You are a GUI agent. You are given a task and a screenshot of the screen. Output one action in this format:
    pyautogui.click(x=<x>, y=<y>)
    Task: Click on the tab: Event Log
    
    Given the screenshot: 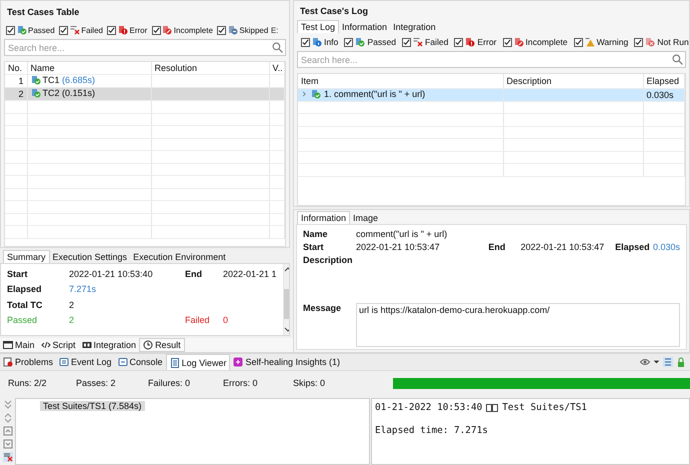 What is the action you would take?
    pyautogui.click(x=85, y=362)
    